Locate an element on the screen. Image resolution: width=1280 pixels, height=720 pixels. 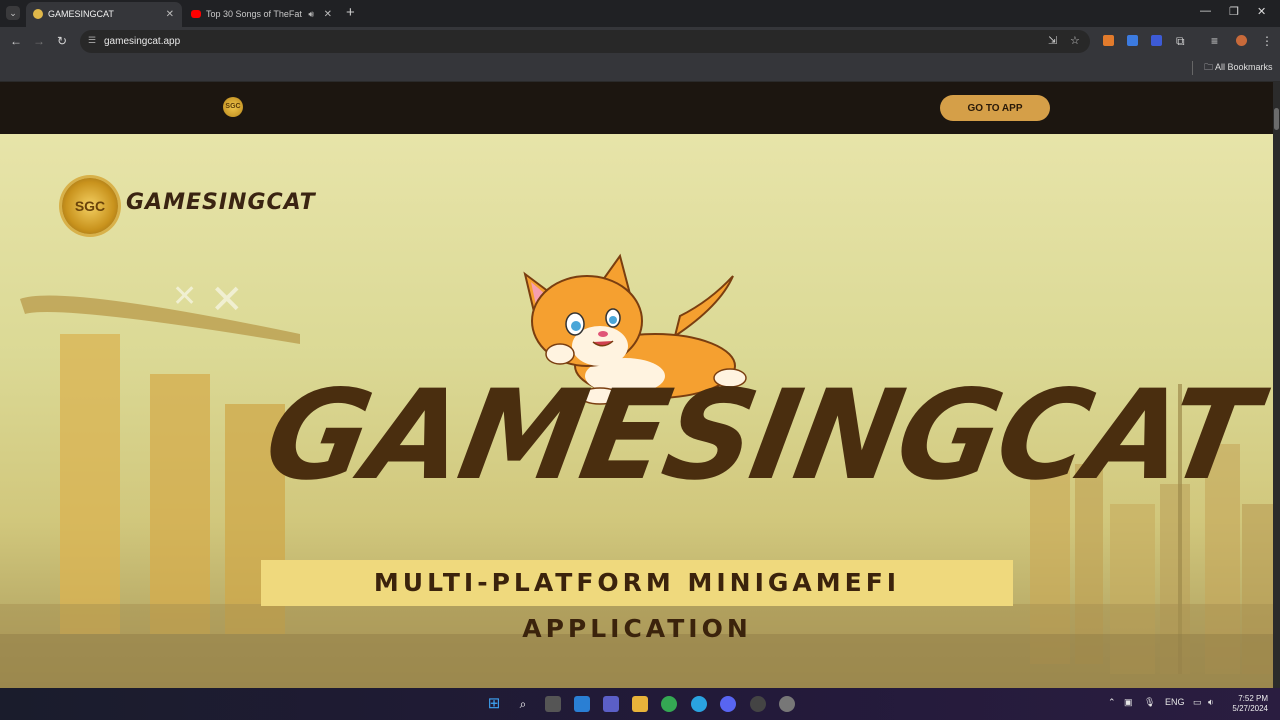
system-clock: 7:52 PM 5/27/2024 is located at coordinates (1247, 704).